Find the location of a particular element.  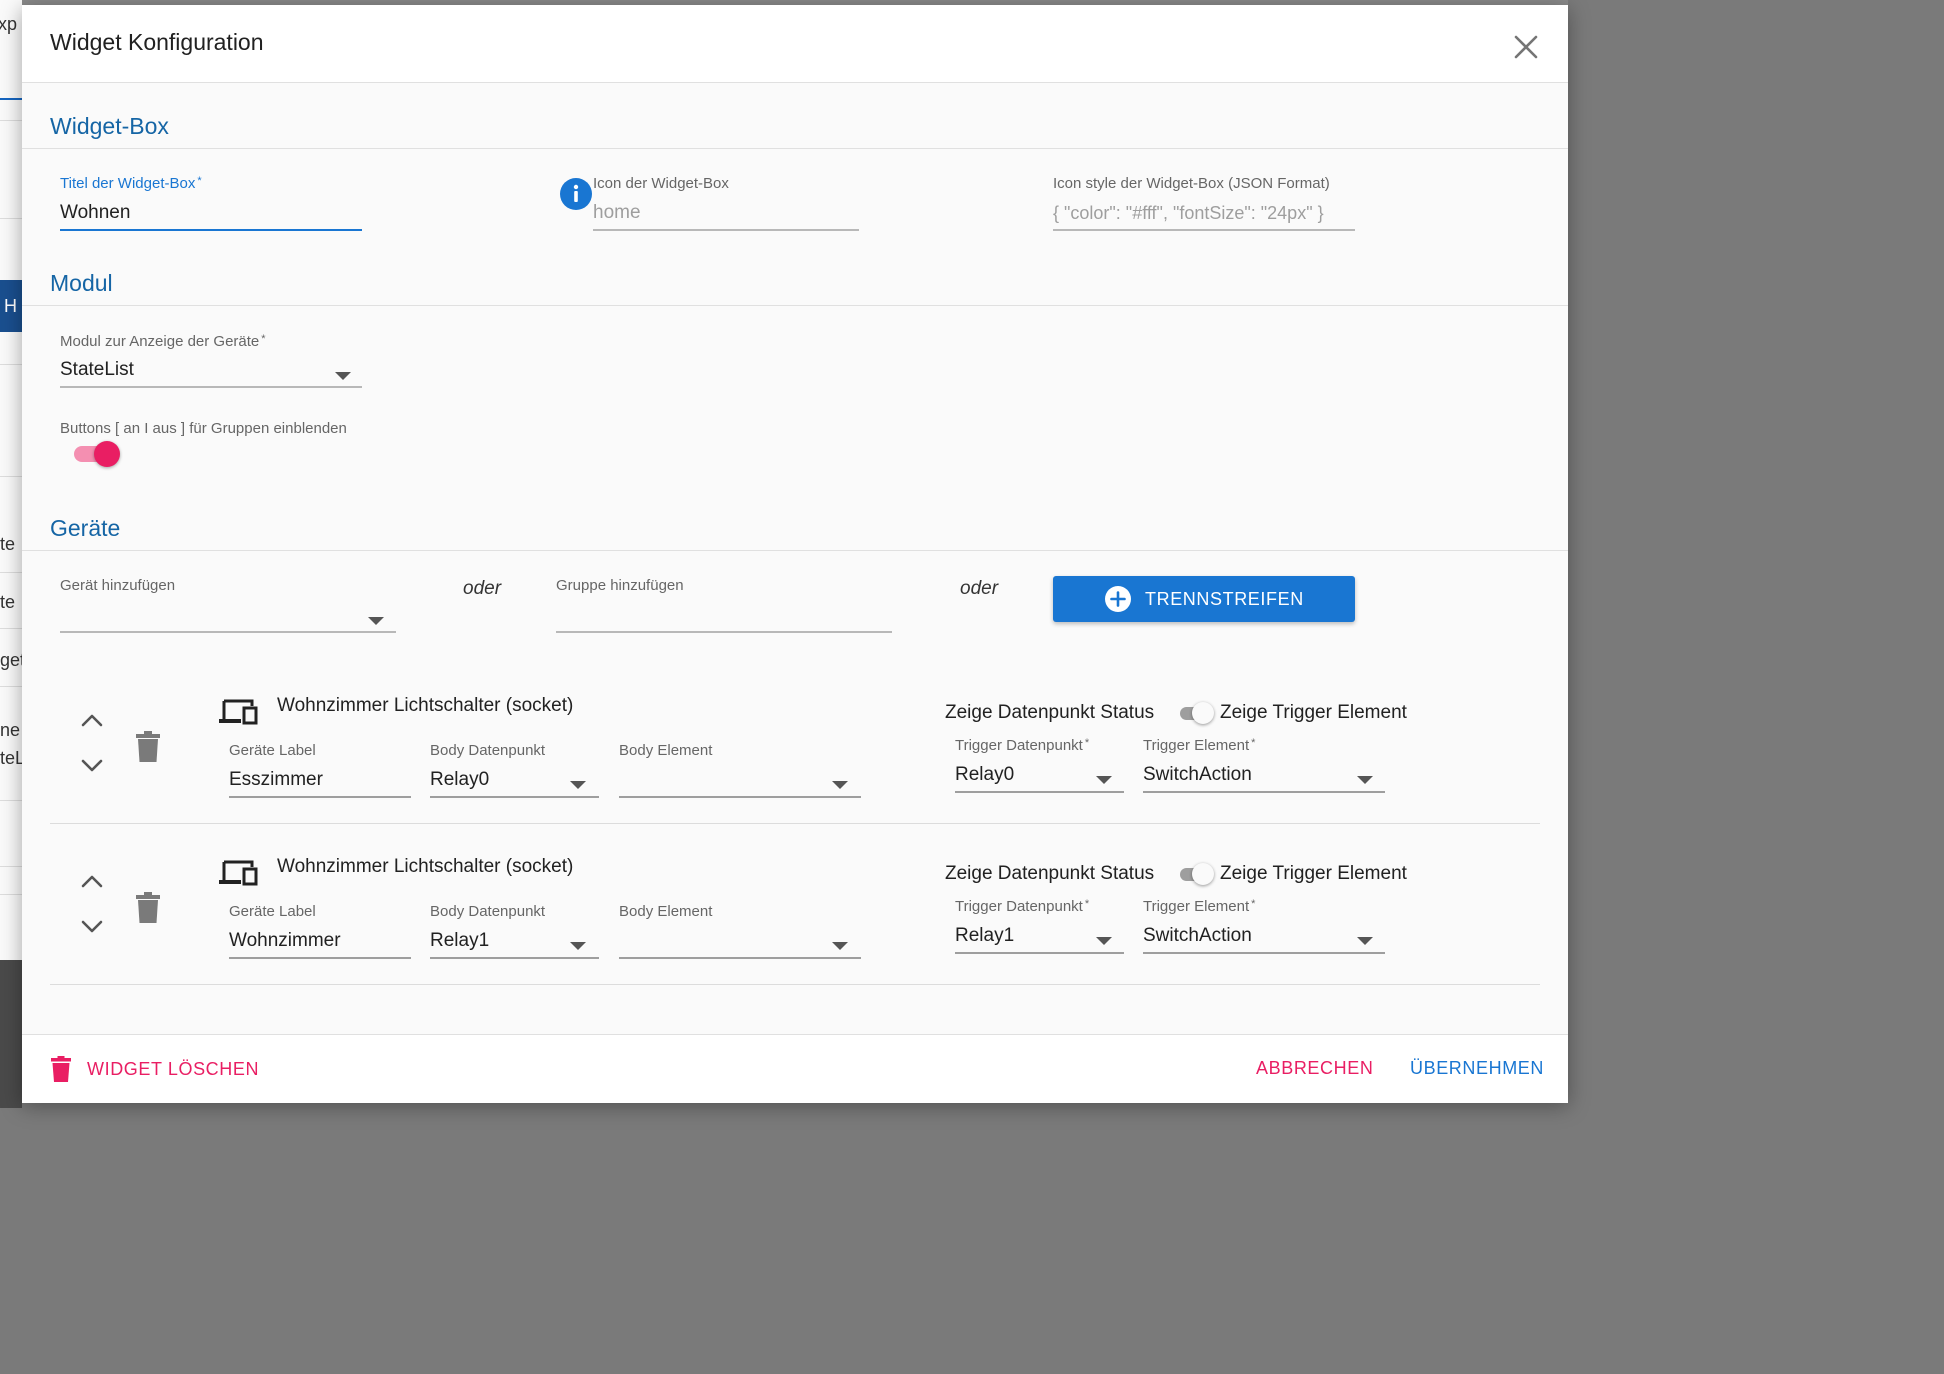

body-datapoint-select: Relay0 is located at coordinates (459, 780).